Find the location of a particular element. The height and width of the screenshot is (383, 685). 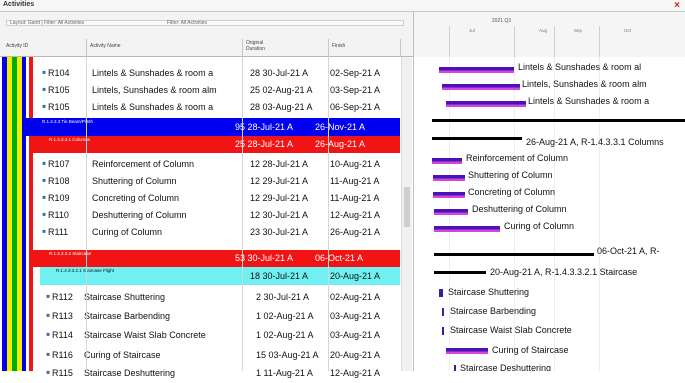

activity-name: Staircase Shuttering is located at coordinates (125, 297).